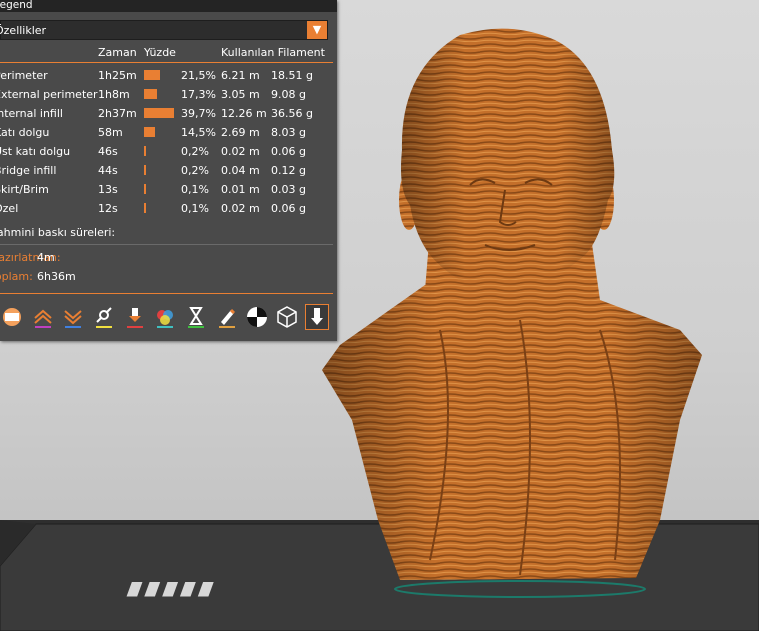  I want to click on feature-row: Internal infill 2h37m 39,7% 12.26 m 36.56 g, so click(168, 114).